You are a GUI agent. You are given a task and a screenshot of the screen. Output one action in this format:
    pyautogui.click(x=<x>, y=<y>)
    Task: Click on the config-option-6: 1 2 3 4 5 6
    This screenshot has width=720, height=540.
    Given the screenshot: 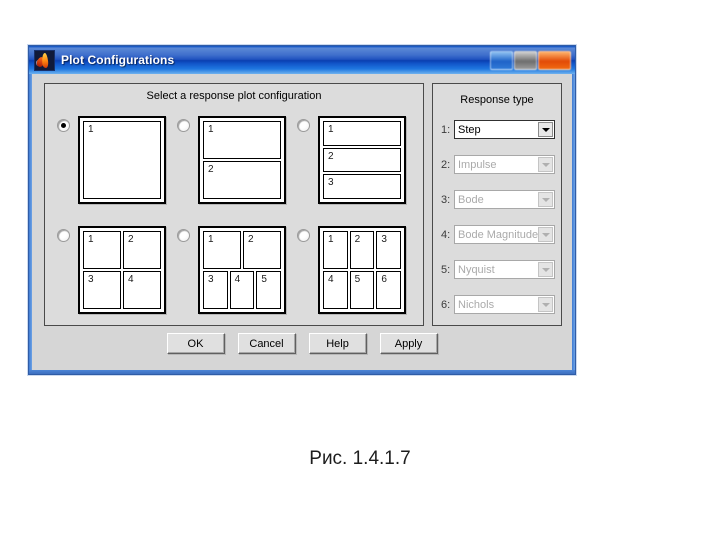 What is the action you would take?
    pyautogui.click(x=351, y=270)
    